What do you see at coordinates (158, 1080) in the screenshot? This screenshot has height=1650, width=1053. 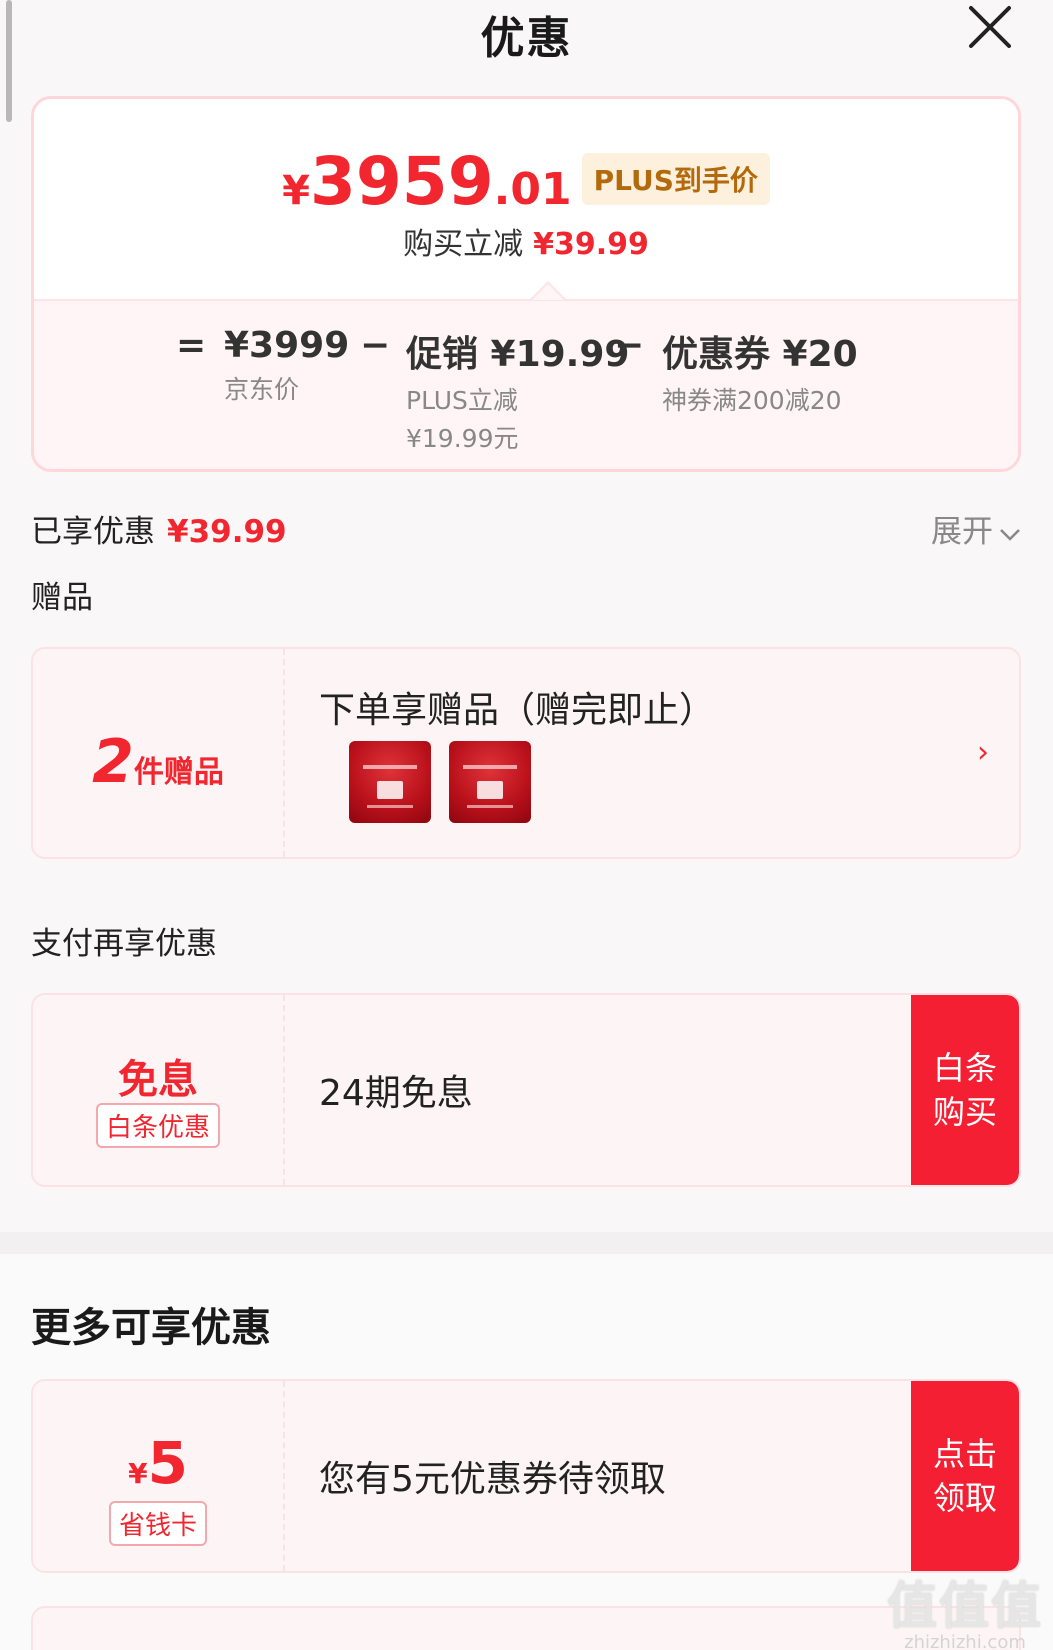 I see `interest-free-label: 免息` at bounding box center [158, 1080].